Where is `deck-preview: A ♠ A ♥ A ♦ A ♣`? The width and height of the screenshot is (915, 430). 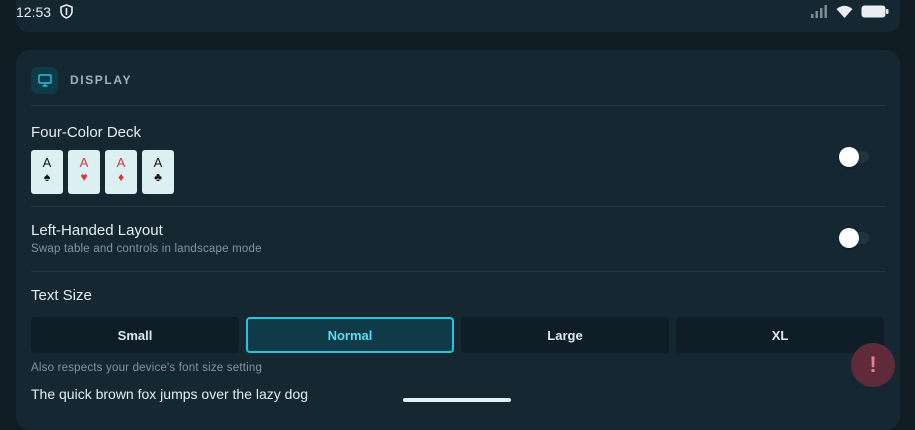 deck-preview: A ♠ A ♥ A ♦ A ♣ is located at coordinates (102, 172).